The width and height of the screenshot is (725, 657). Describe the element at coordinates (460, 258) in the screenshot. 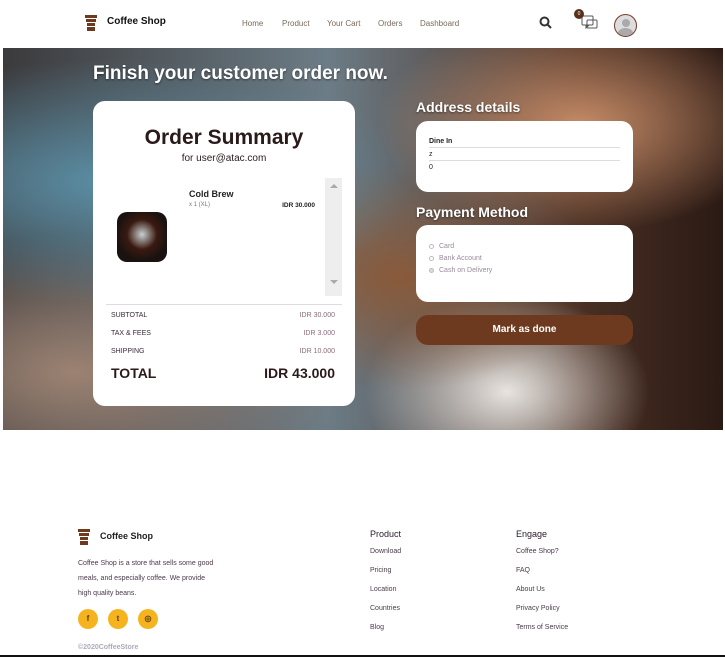

I see `option-label: Bank Account` at that location.